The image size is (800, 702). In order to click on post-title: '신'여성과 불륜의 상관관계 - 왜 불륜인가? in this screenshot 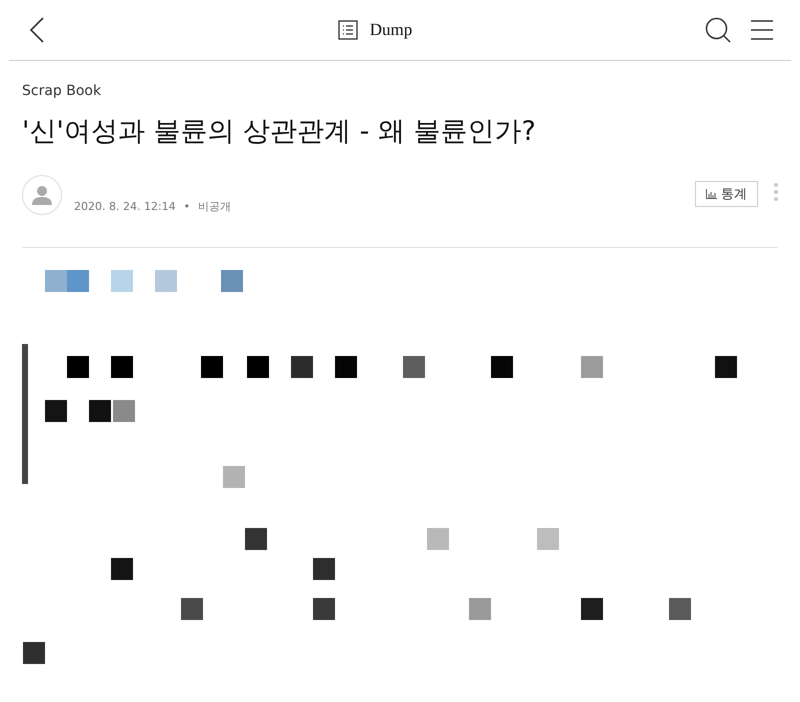, I will do `click(279, 132)`.